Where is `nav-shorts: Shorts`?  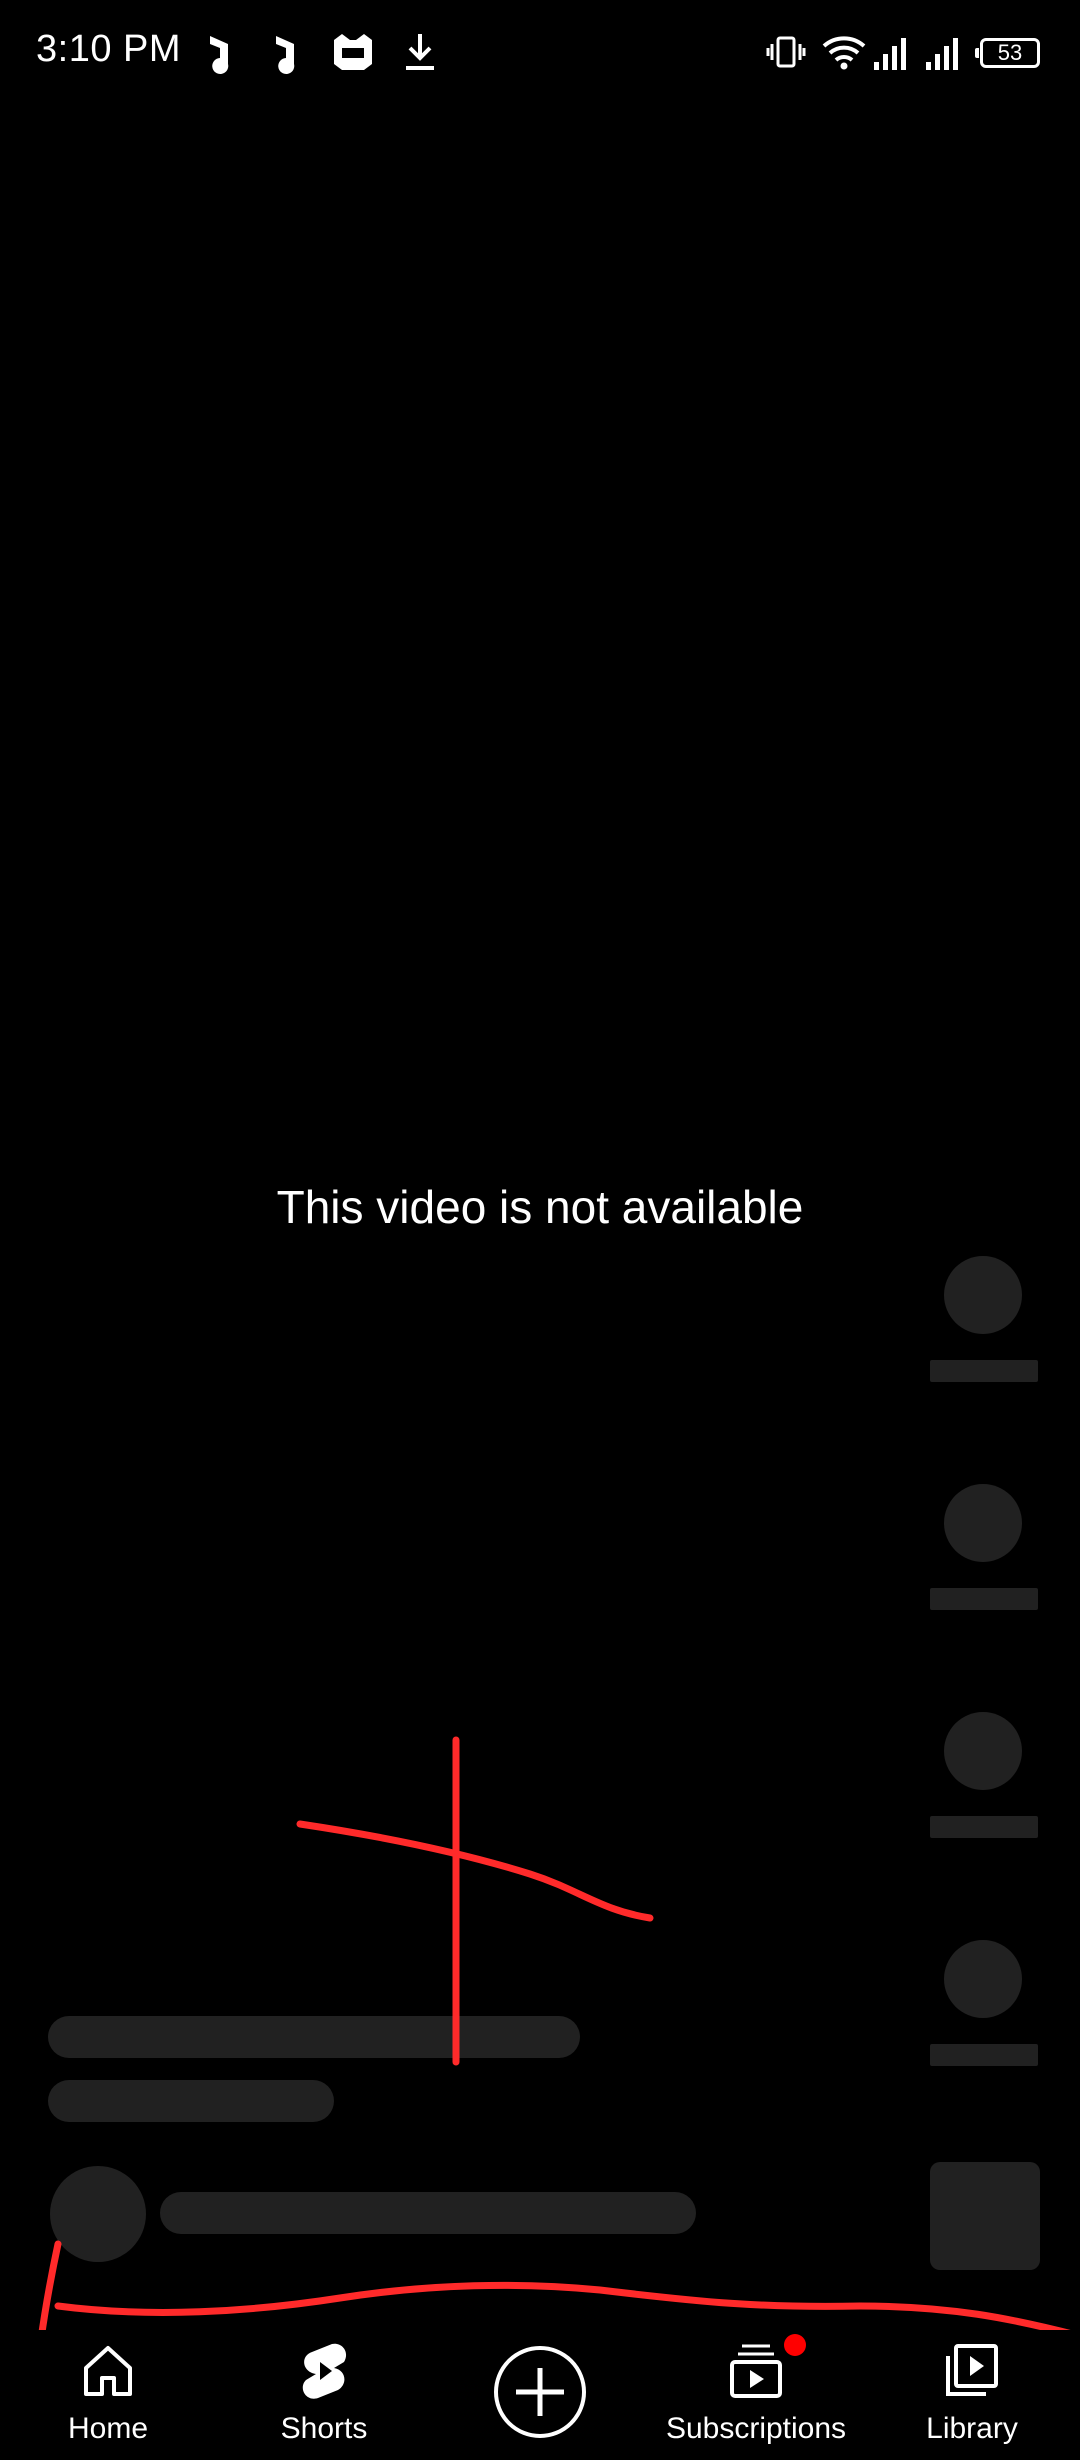 nav-shorts: Shorts is located at coordinates (324, 2395).